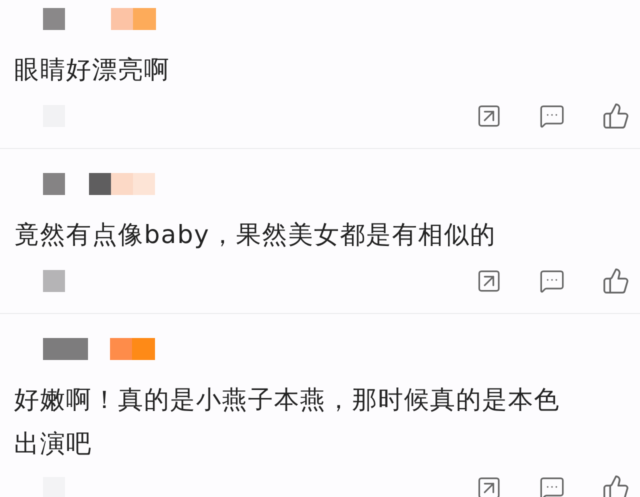 The image size is (640, 497). Describe the element at coordinates (92, 70) in the screenshot. I see `comment-text: 眼睛好漂亮啊` at that location.